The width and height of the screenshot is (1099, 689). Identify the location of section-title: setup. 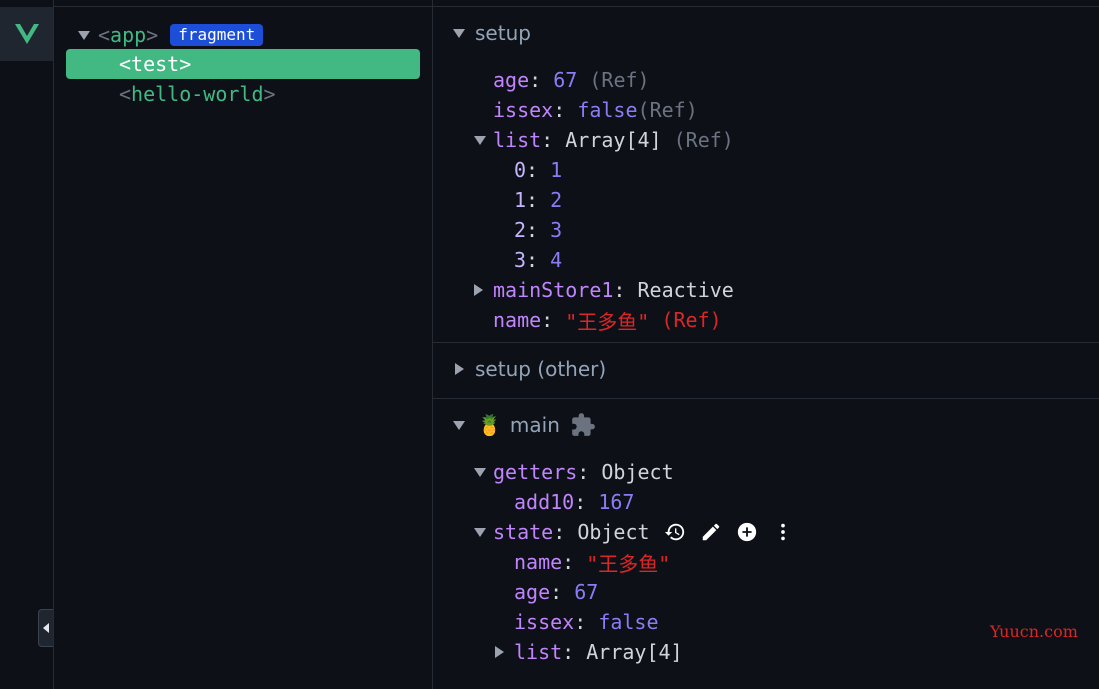
(503, 33).